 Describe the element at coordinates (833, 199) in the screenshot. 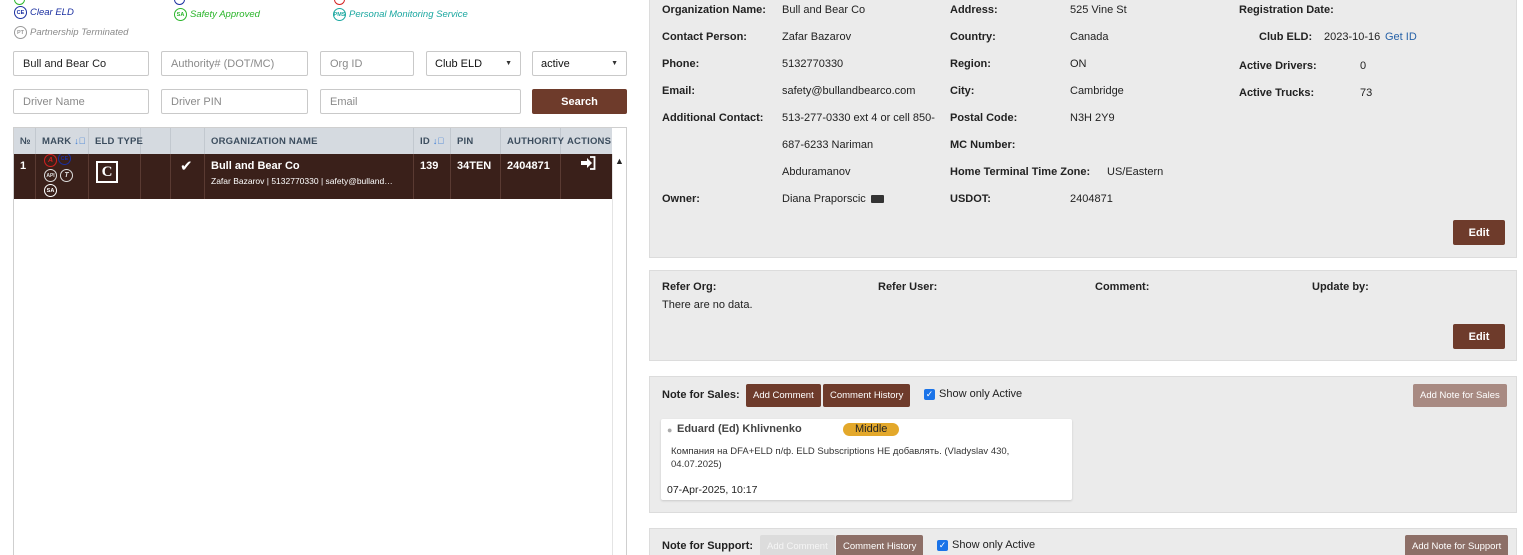

I see `owner-value: Diana Praporscic` at that location.